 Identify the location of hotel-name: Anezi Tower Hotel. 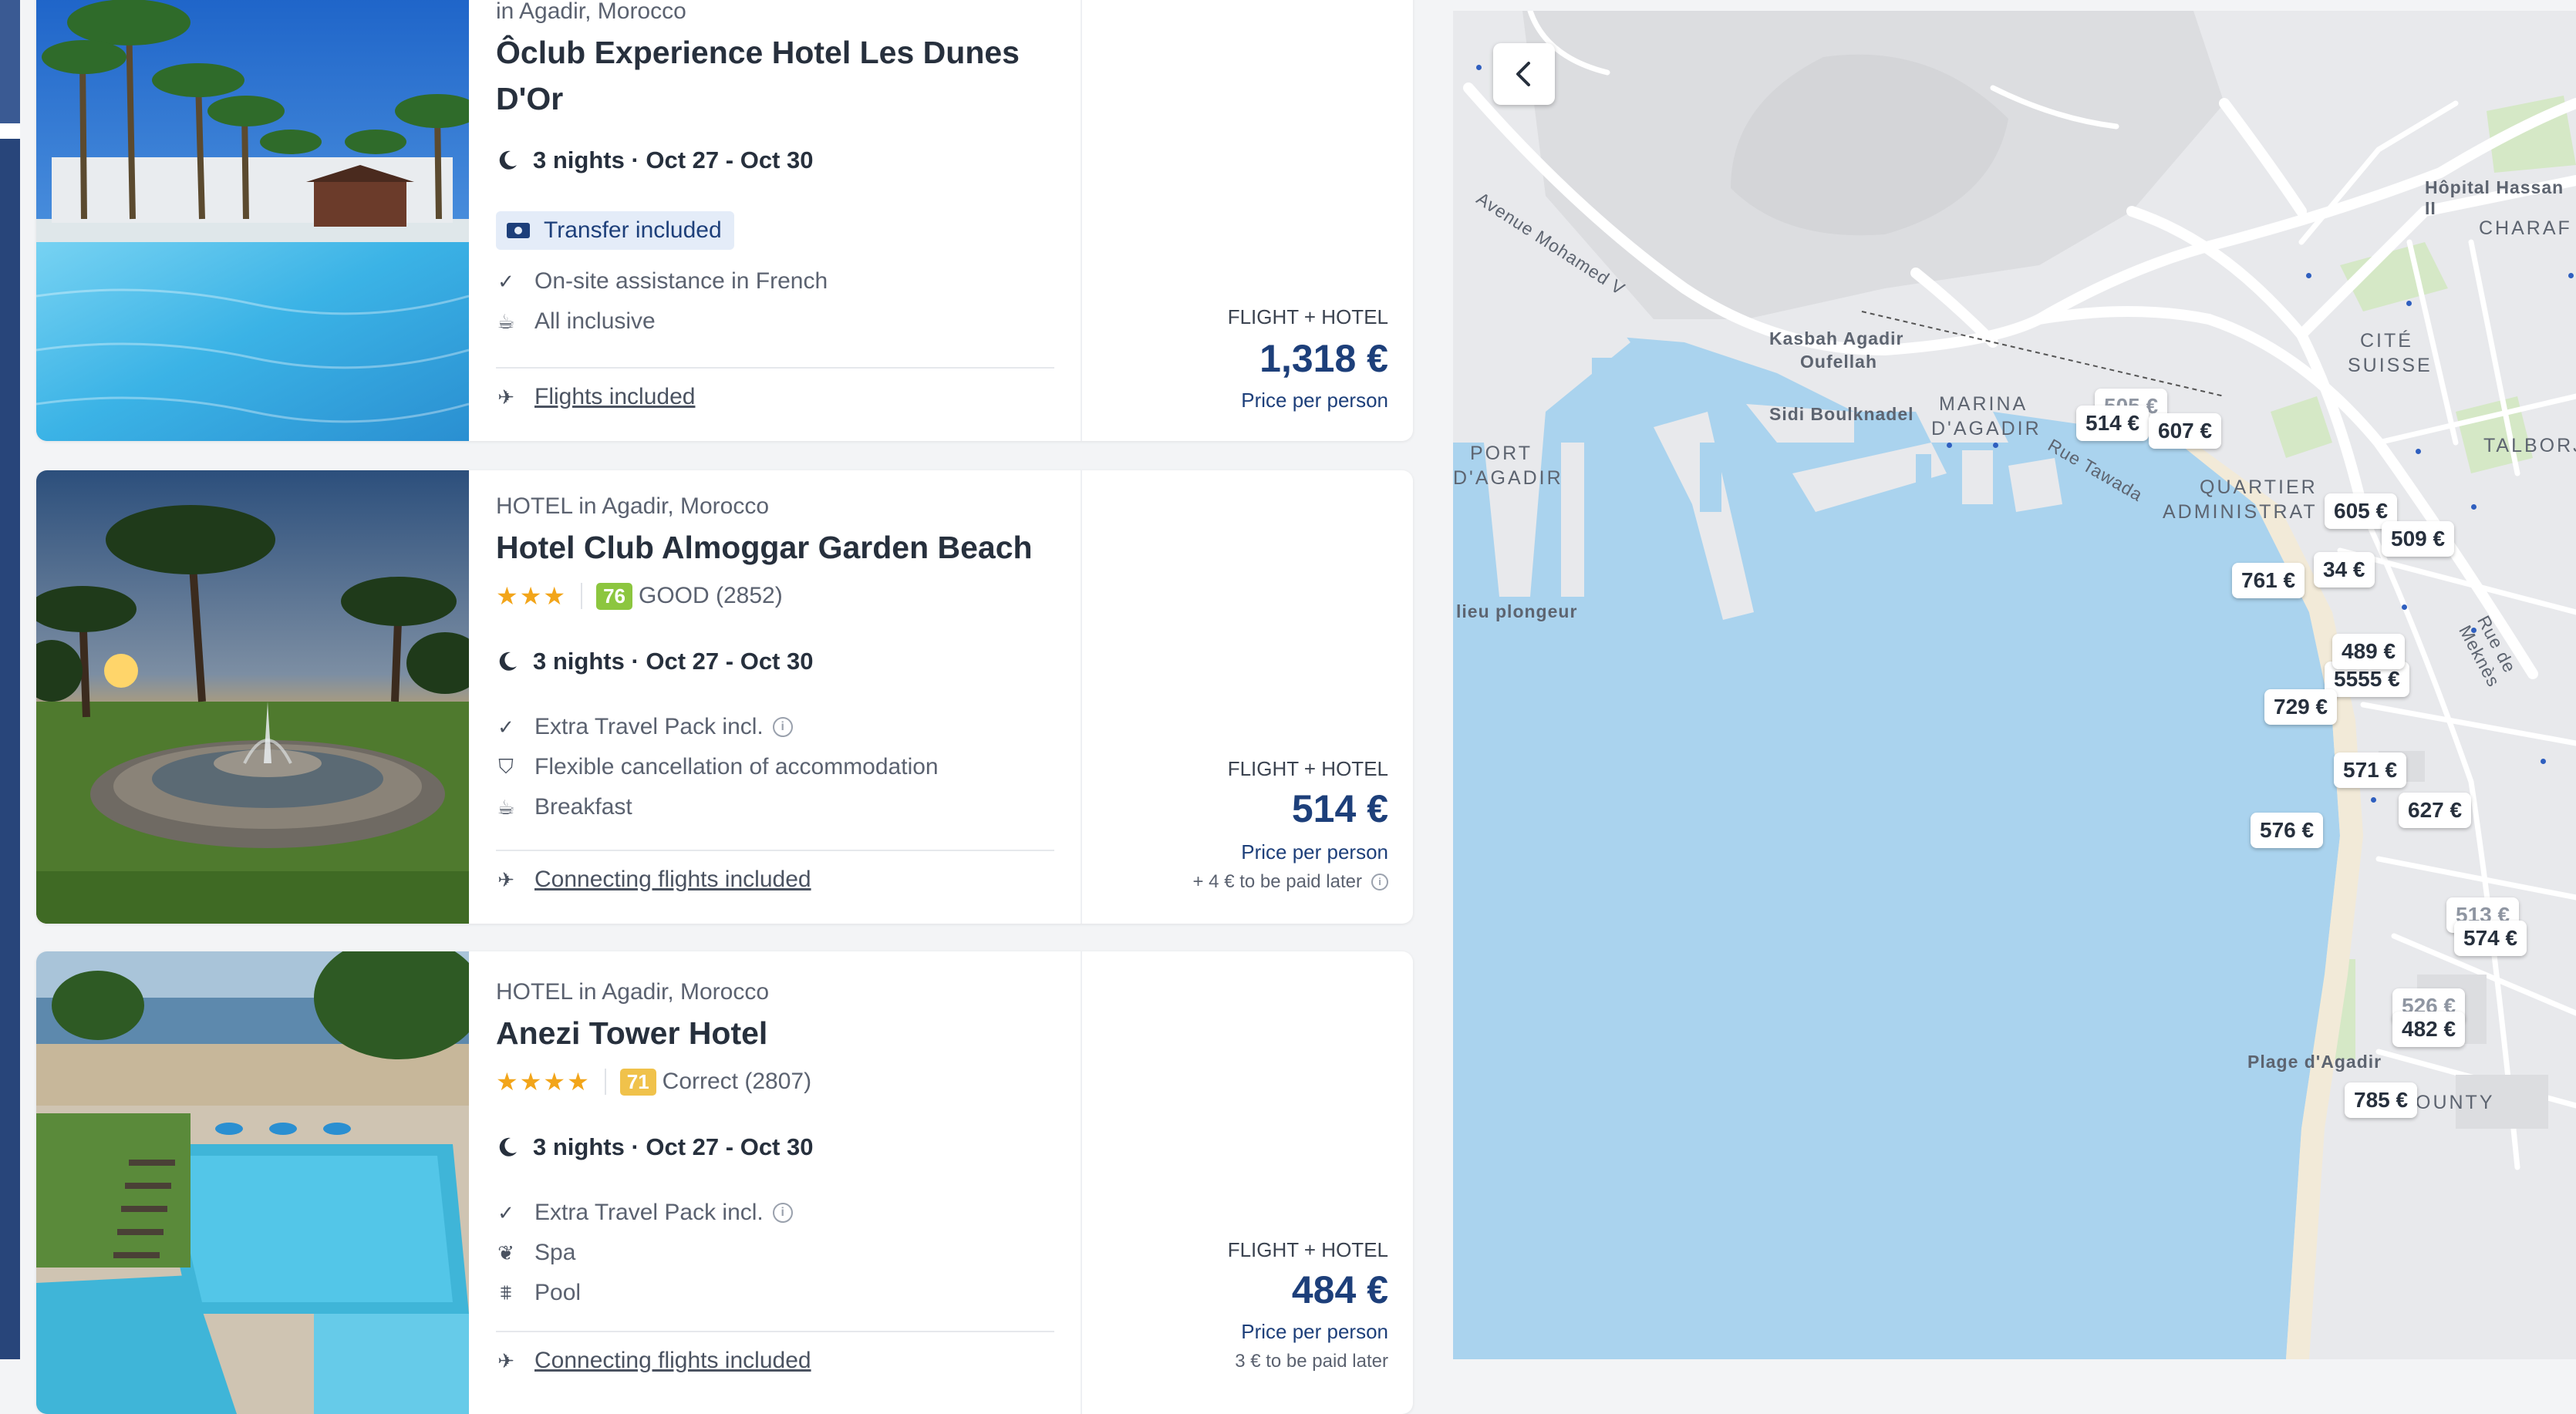
(631, 1033).